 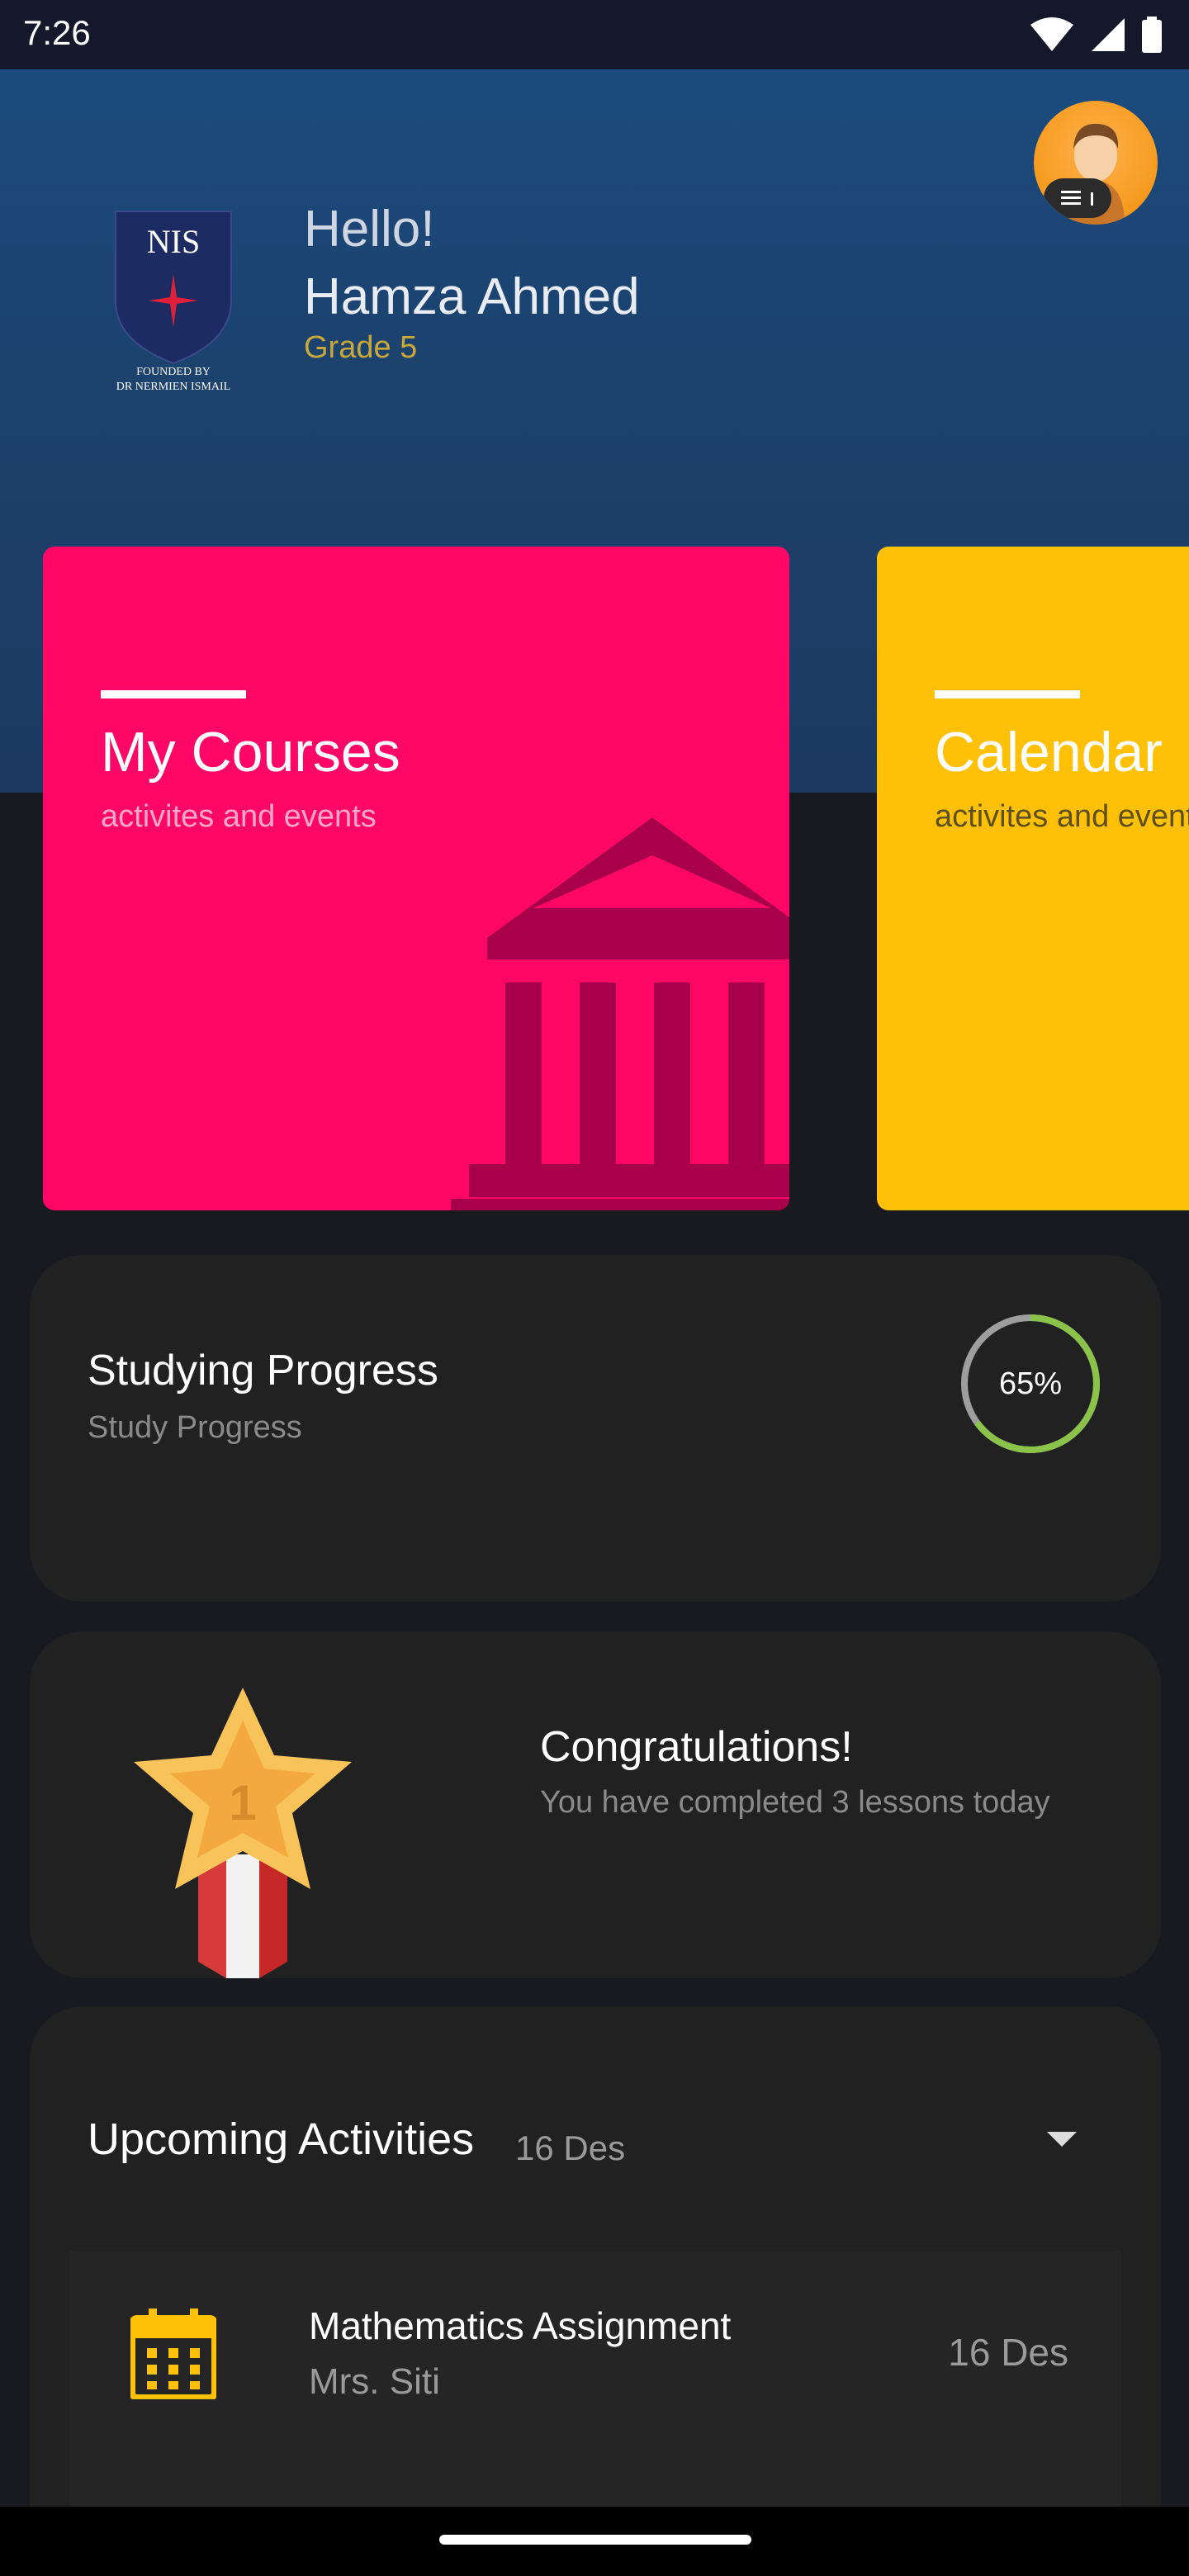 I want to click on status-bar: 7:26, so click(x=594, y=34).